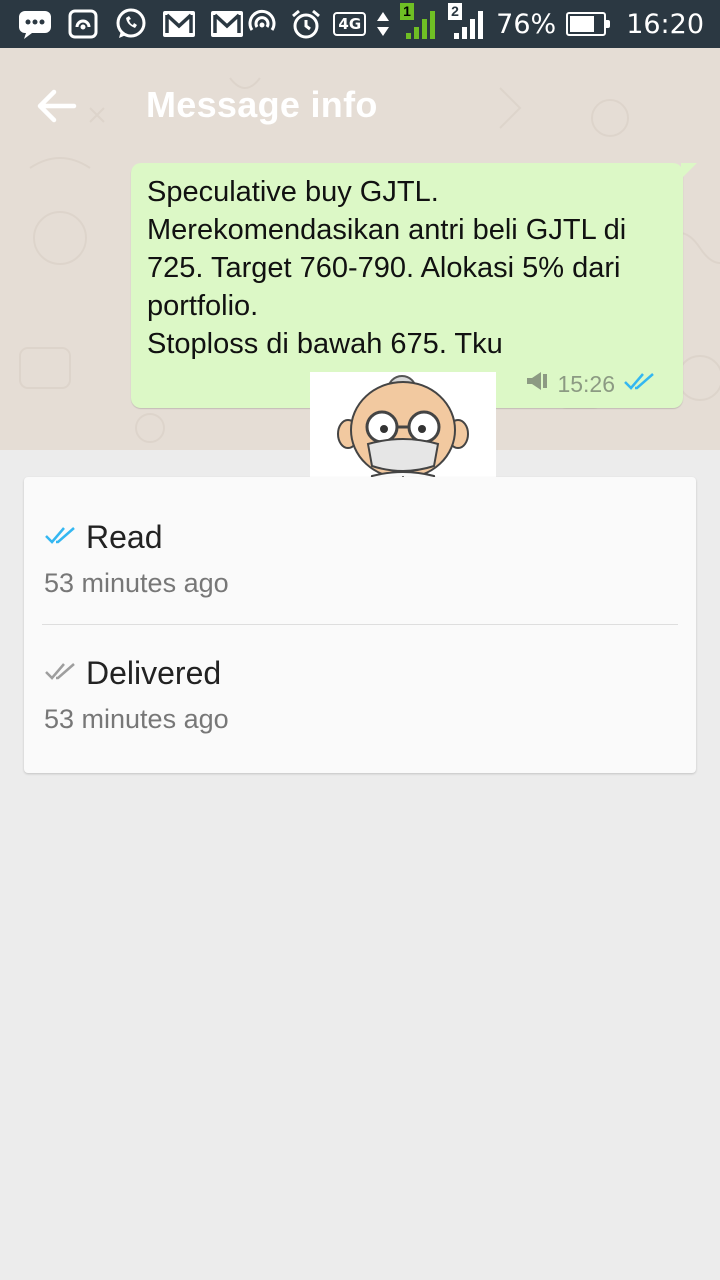 The height and width of the screenshot is (1280, 720). I want to click on signal-sim1-icon: 1, so click(419, 22).